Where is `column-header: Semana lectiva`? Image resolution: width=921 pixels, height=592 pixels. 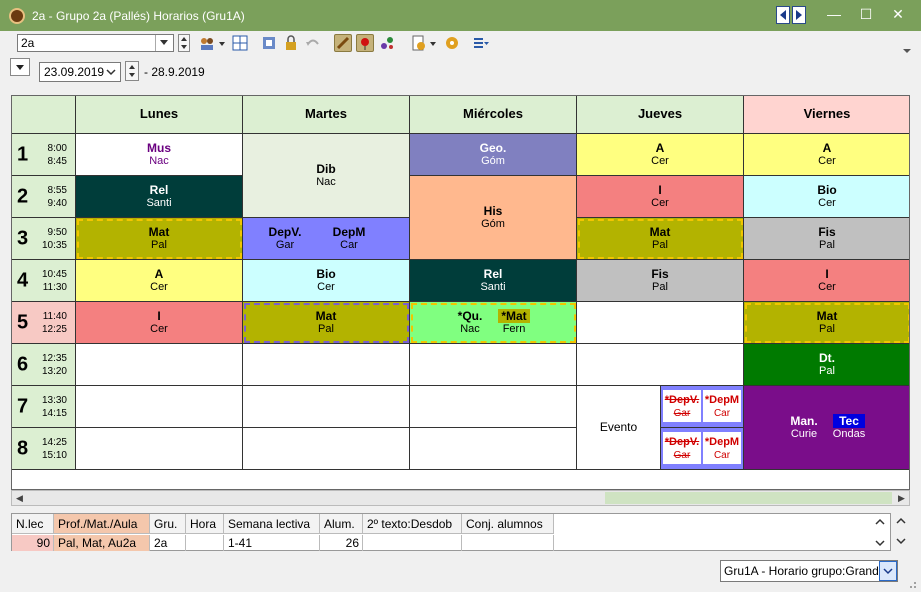
column-header: Semana lectiva is located at coordinates (272, 524).